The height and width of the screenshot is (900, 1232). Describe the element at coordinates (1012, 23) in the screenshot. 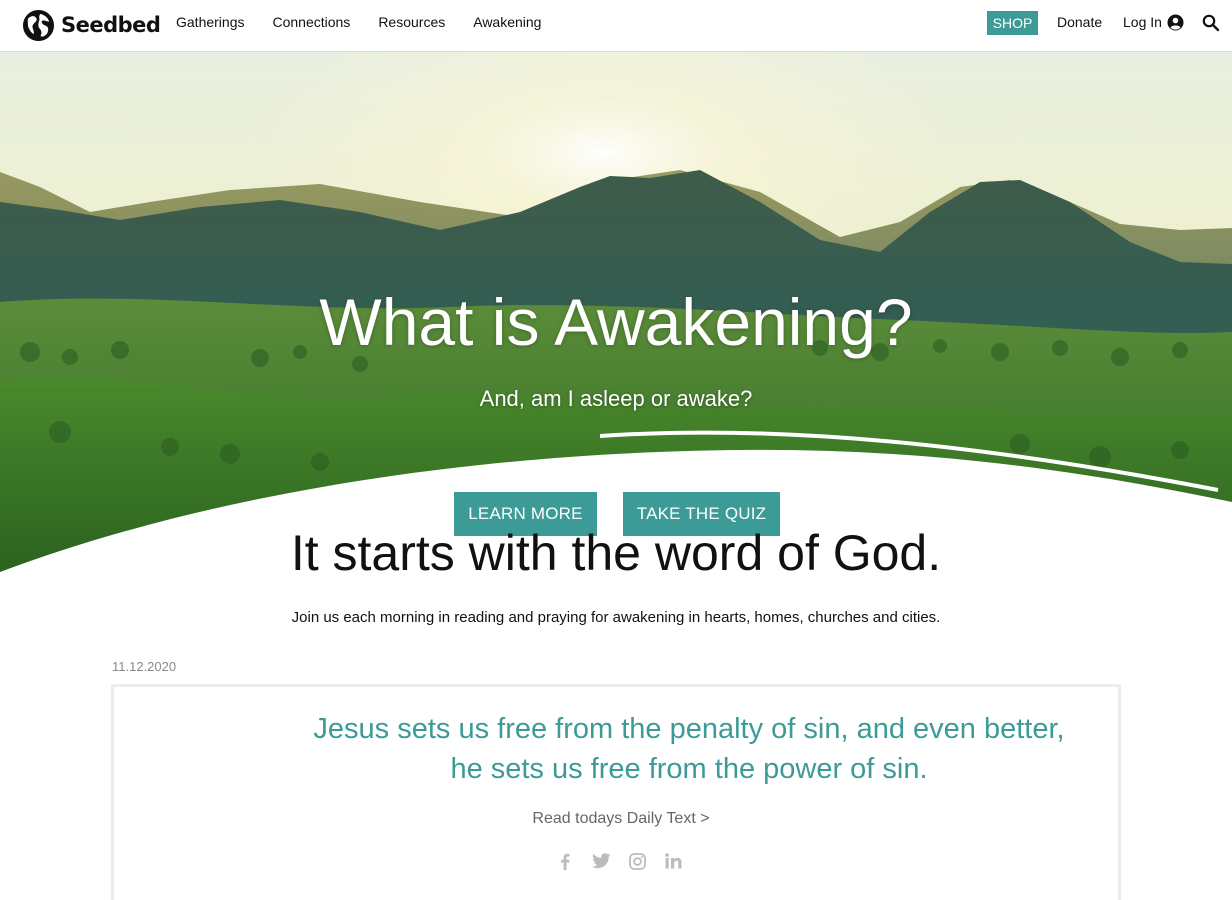

I see `shop-button: SHOP` at that location.